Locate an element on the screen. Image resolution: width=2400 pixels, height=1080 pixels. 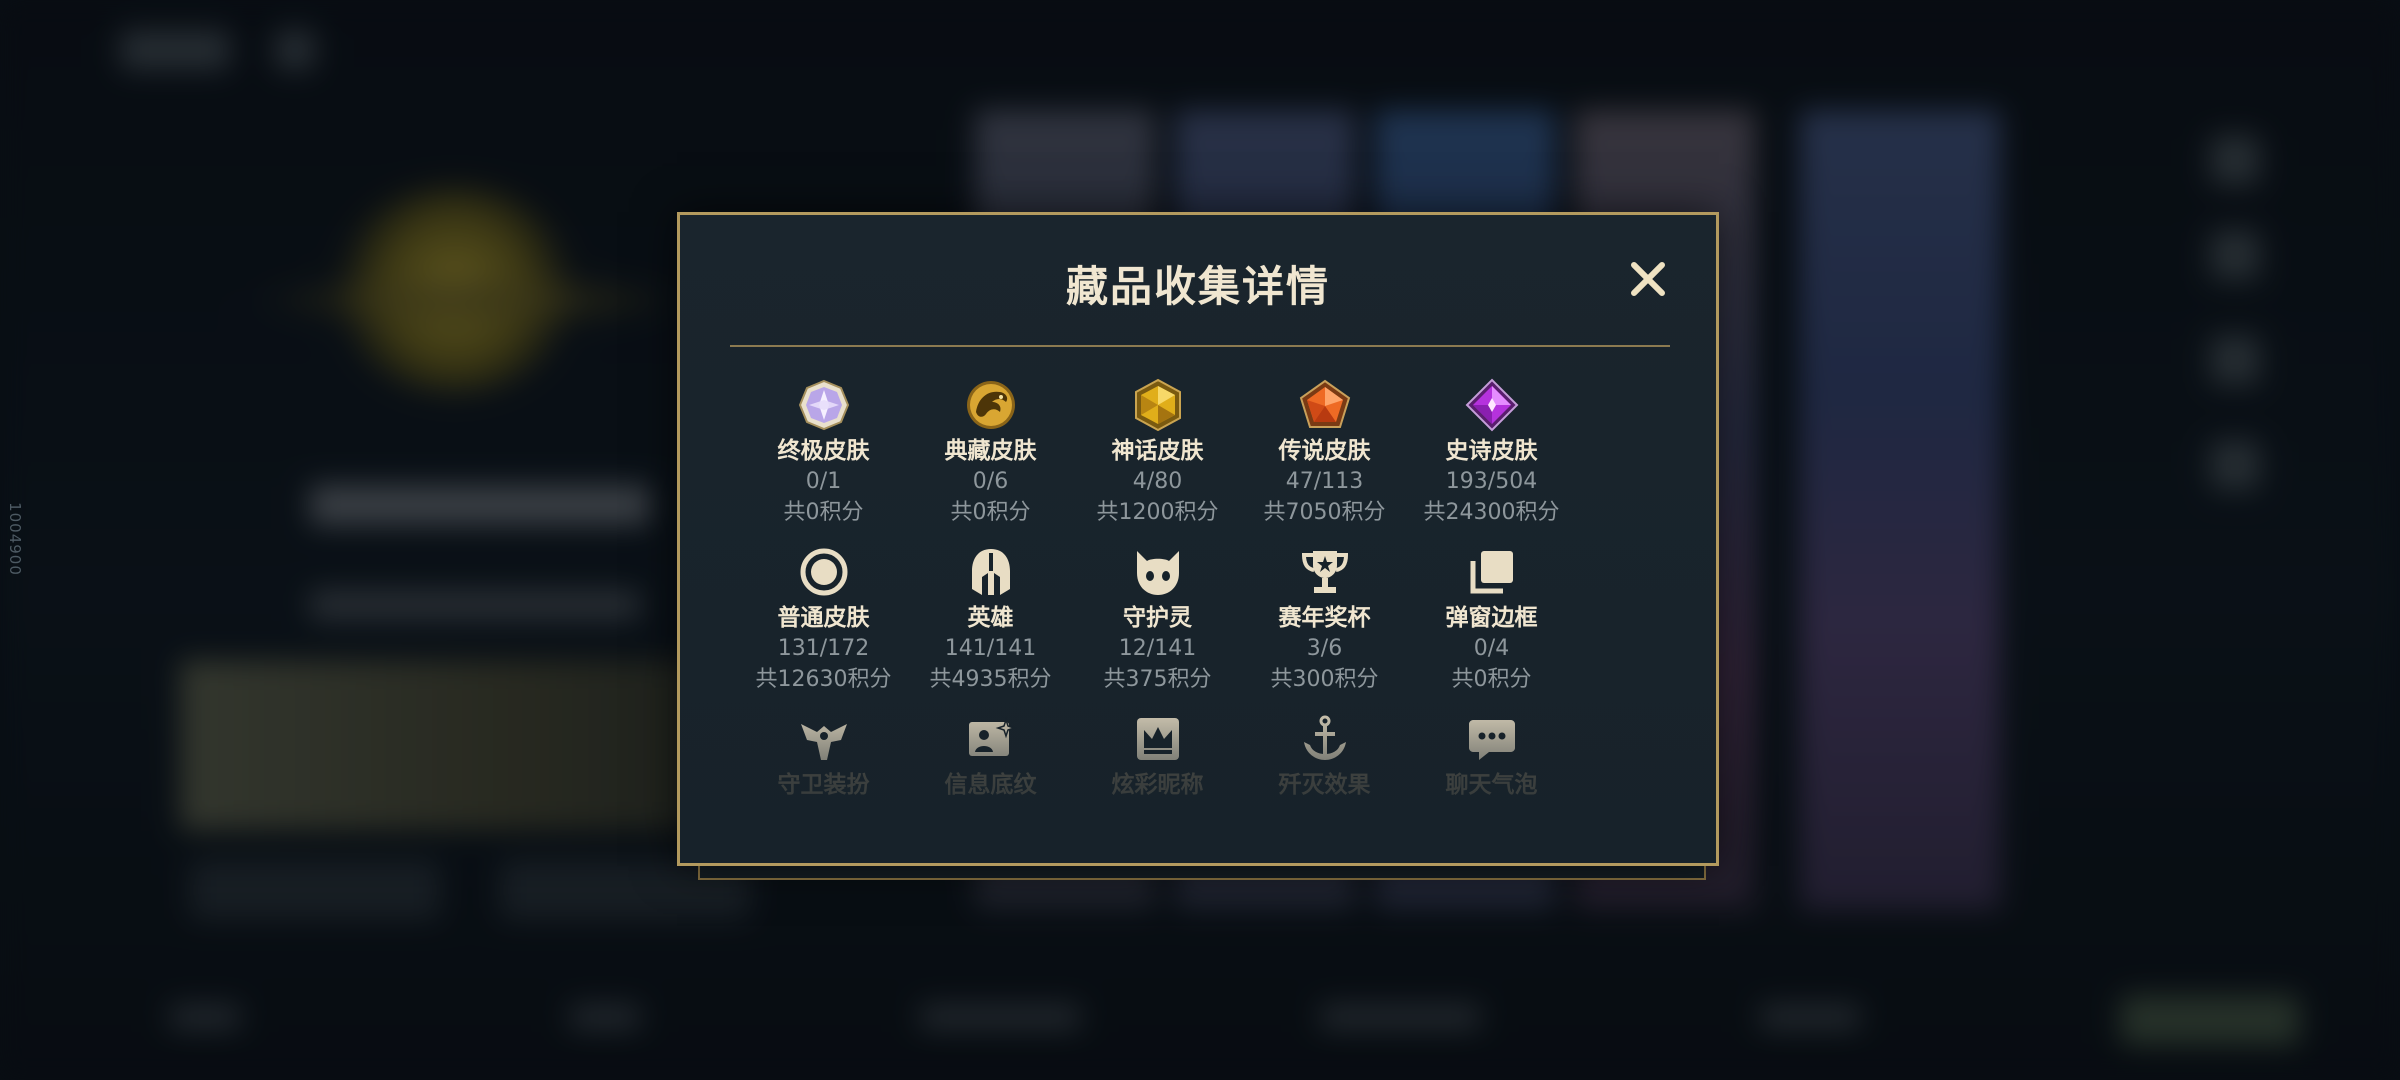
category-count: 0/4 is located at coordinates (1491, 648).